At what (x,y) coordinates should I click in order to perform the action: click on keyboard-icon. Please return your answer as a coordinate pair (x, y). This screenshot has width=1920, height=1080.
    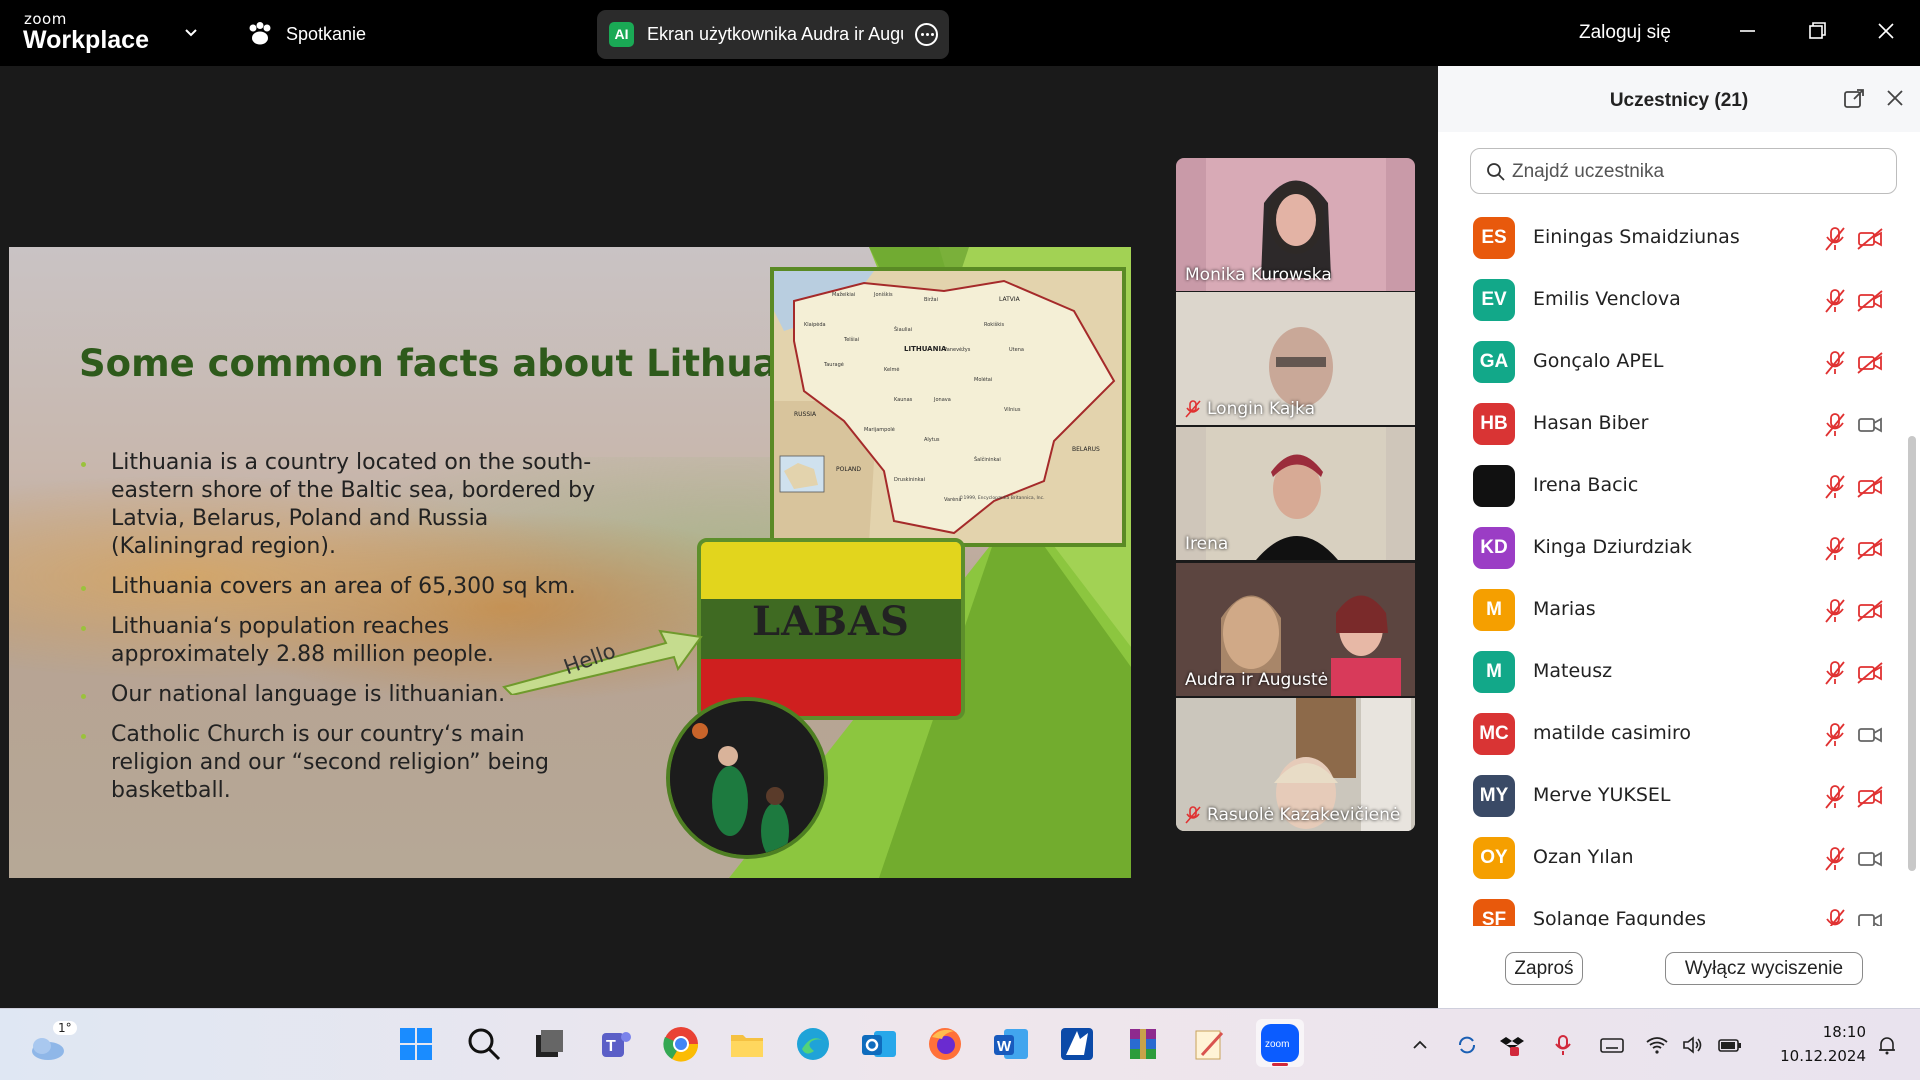
    Looking at the image, I should click on (1611, 1045).